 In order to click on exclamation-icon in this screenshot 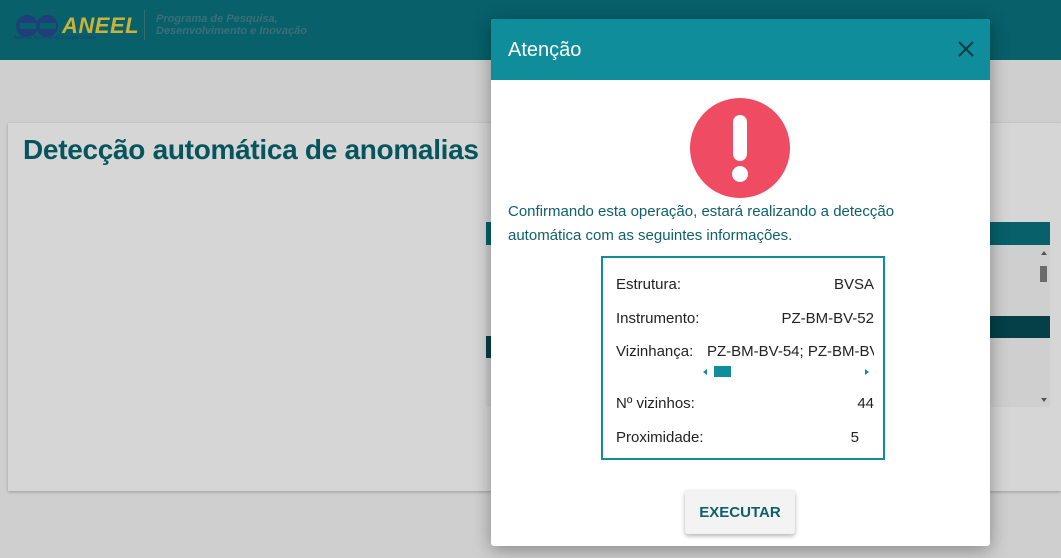, I will do `click(740, 148)`.